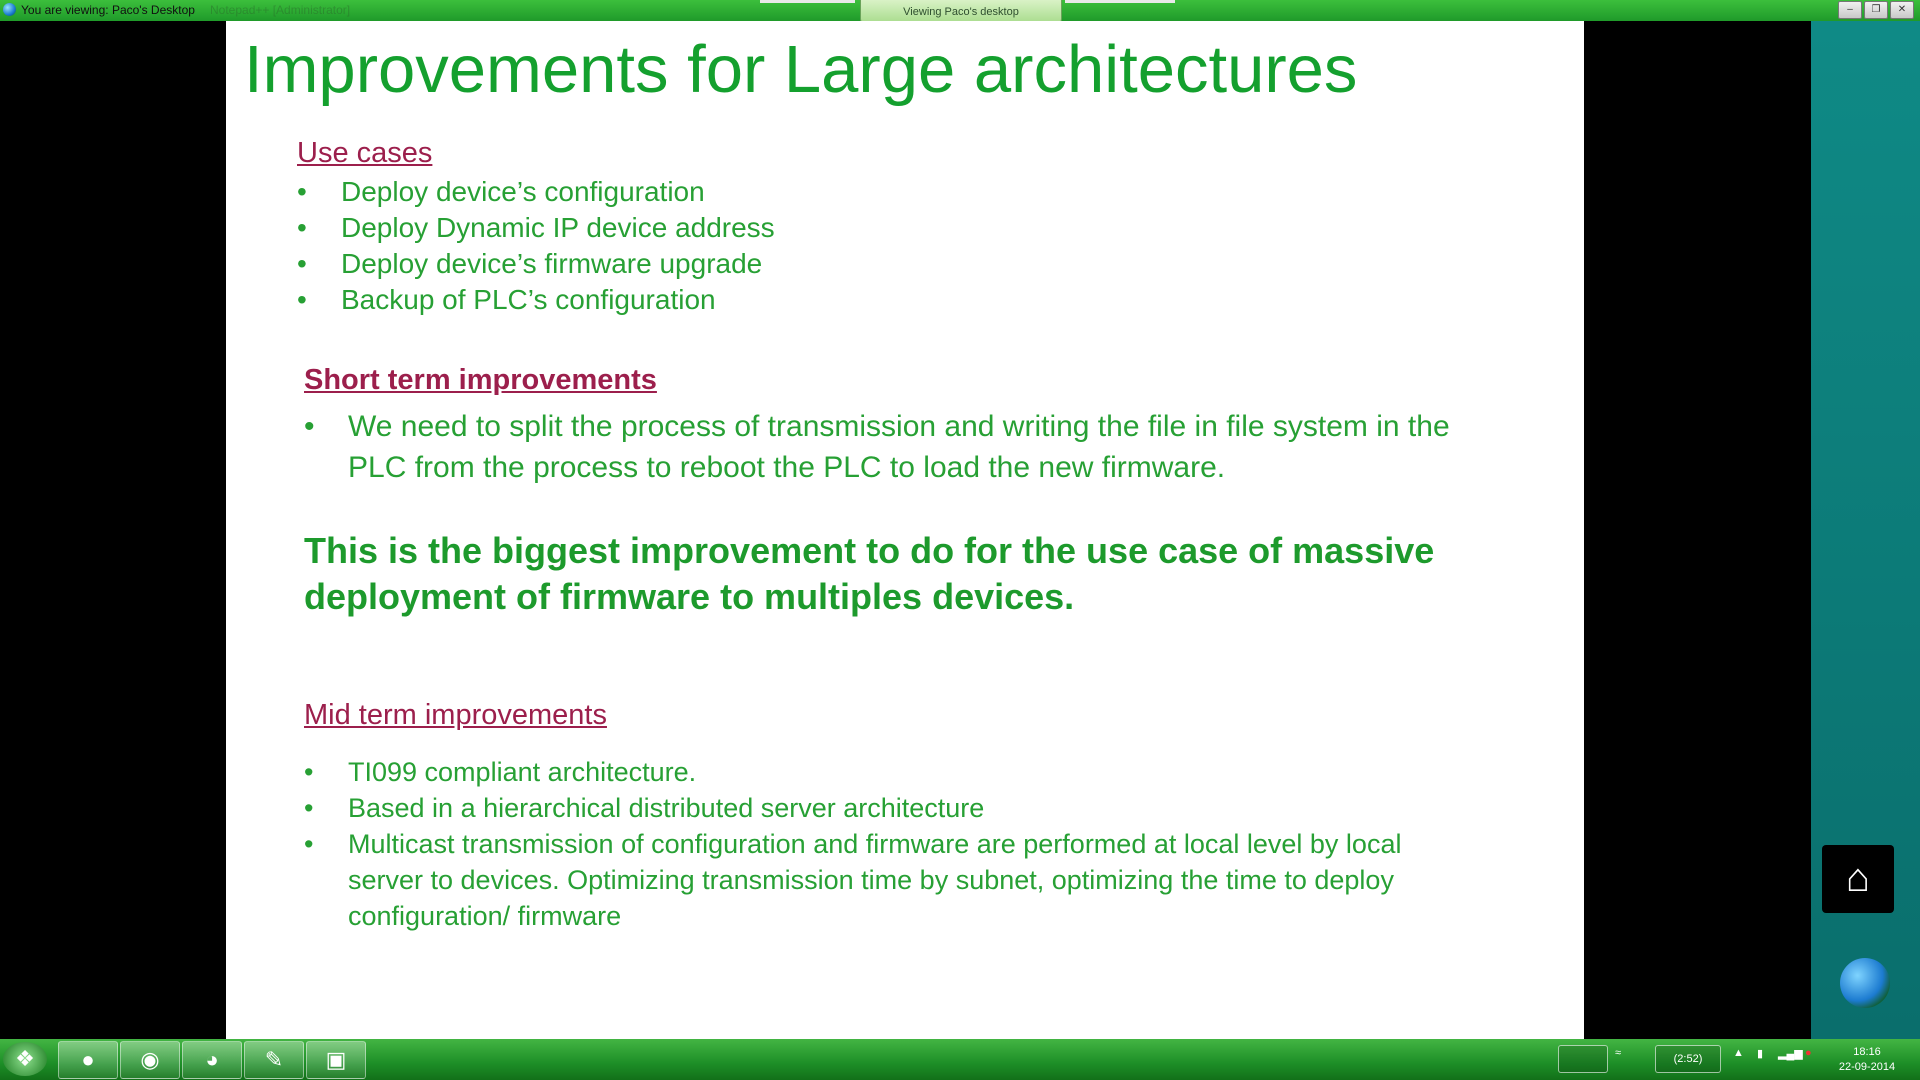 Image resolution: width=1920 pixels, height=1080 pixels. What do you see at coordinates (522, 772) in the screenshot?
I see `list-item-text: TI099 compliant architecture.` at bounding box center [522, 772].